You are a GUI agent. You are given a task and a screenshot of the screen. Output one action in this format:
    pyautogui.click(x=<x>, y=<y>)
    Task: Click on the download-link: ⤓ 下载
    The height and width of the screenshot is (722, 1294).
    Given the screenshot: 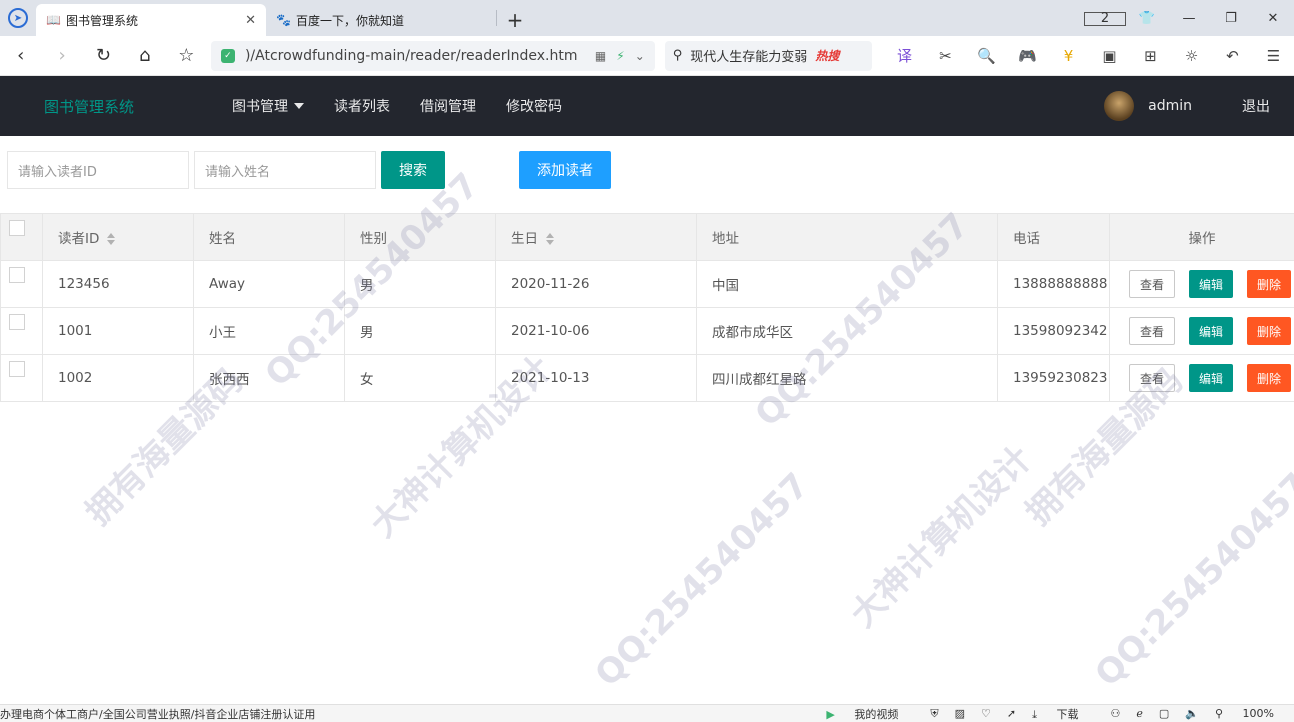 What is the action you would take?
    pyautogui.click(x=1063, y=714)
    